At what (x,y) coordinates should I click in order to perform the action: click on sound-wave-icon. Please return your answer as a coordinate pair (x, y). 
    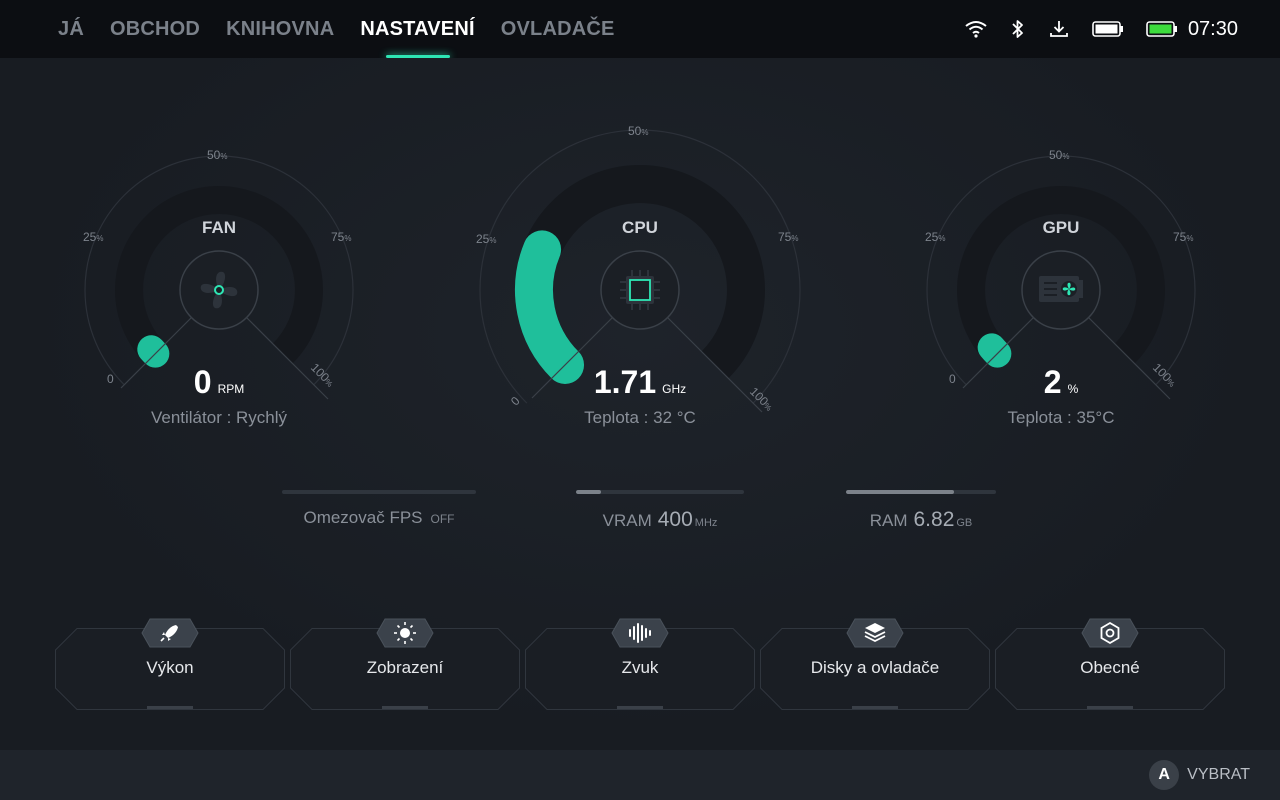
    Looking at the image, I should click on (640, 633).